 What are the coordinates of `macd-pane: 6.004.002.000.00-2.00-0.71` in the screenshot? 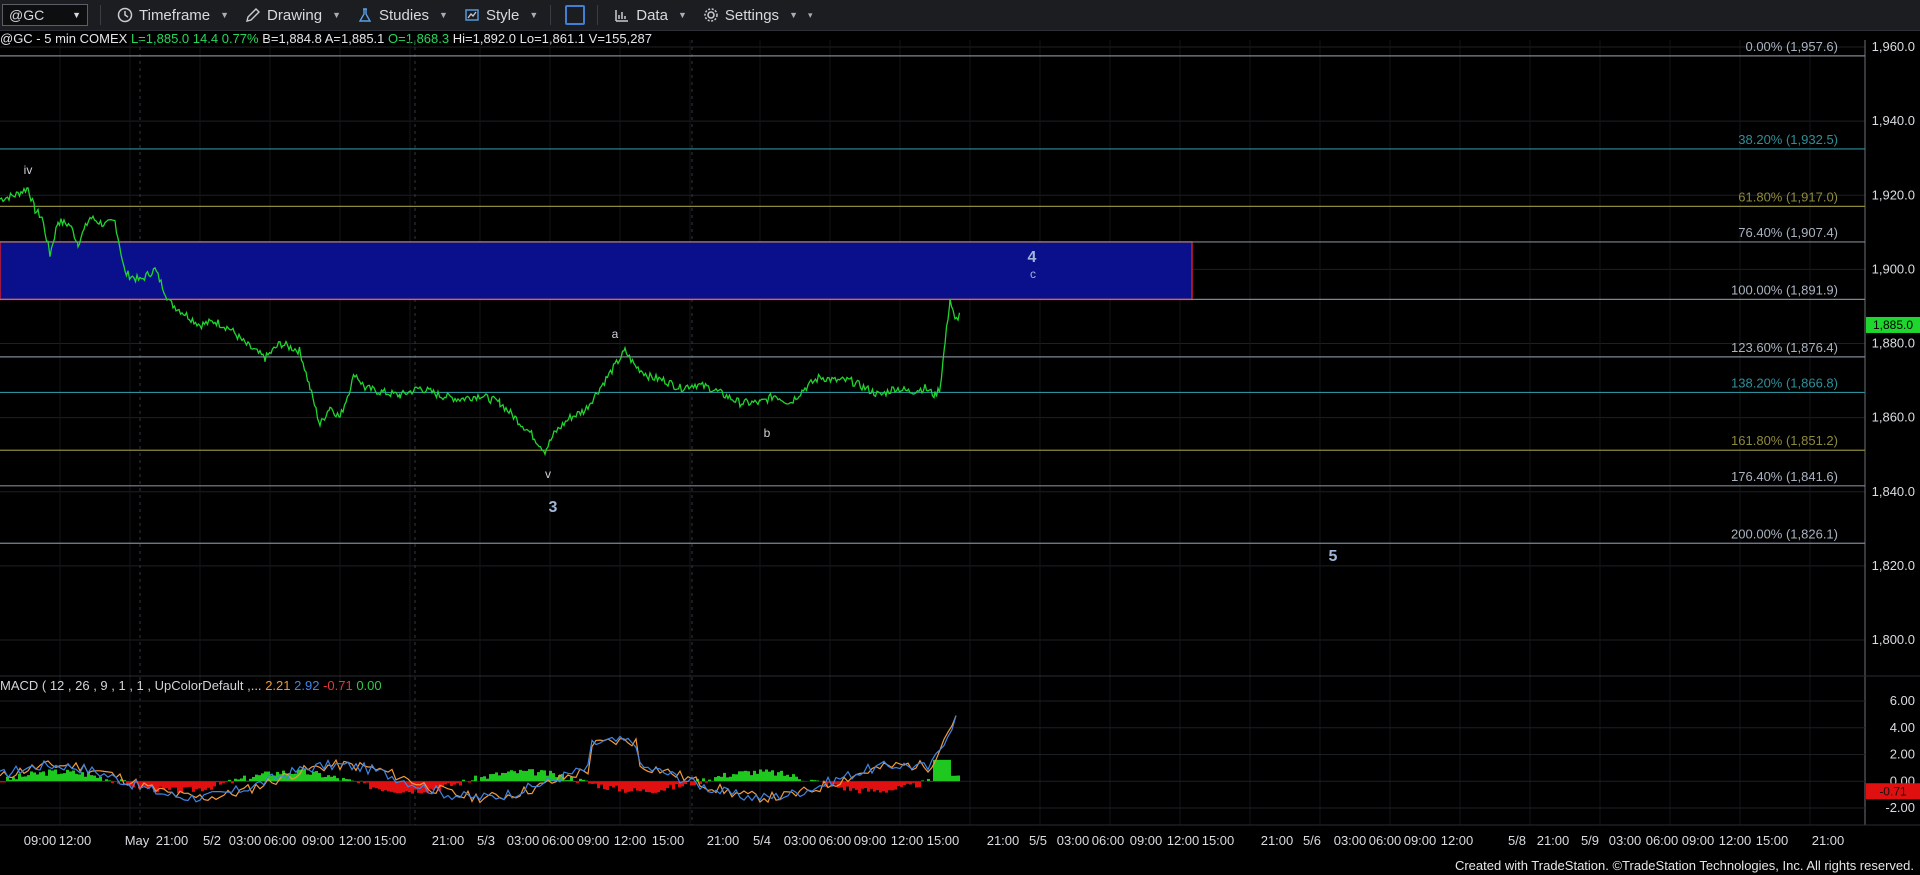 It's located at (960, 754).